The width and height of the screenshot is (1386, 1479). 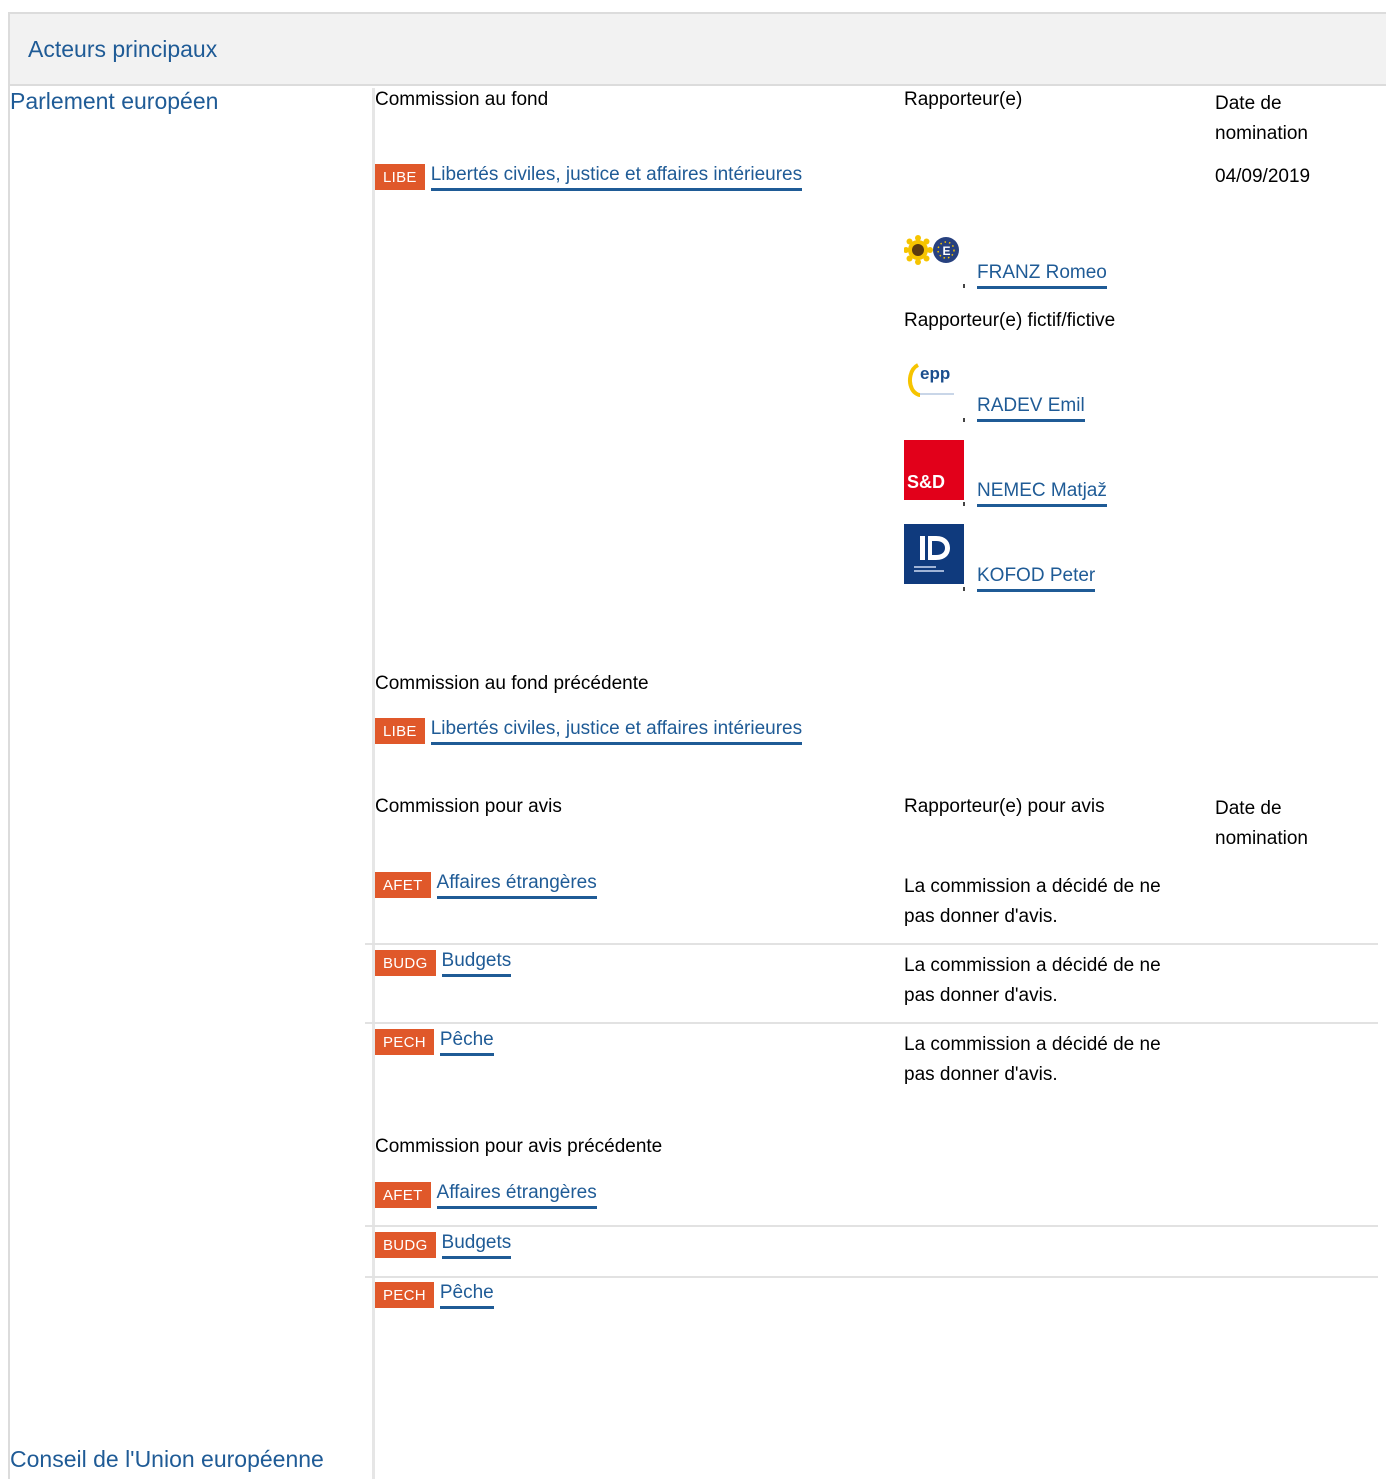 What do you see at coordinates (934, 554) in the screenshot?
I see `id-logo-icon` at bounding box center [934, 554].